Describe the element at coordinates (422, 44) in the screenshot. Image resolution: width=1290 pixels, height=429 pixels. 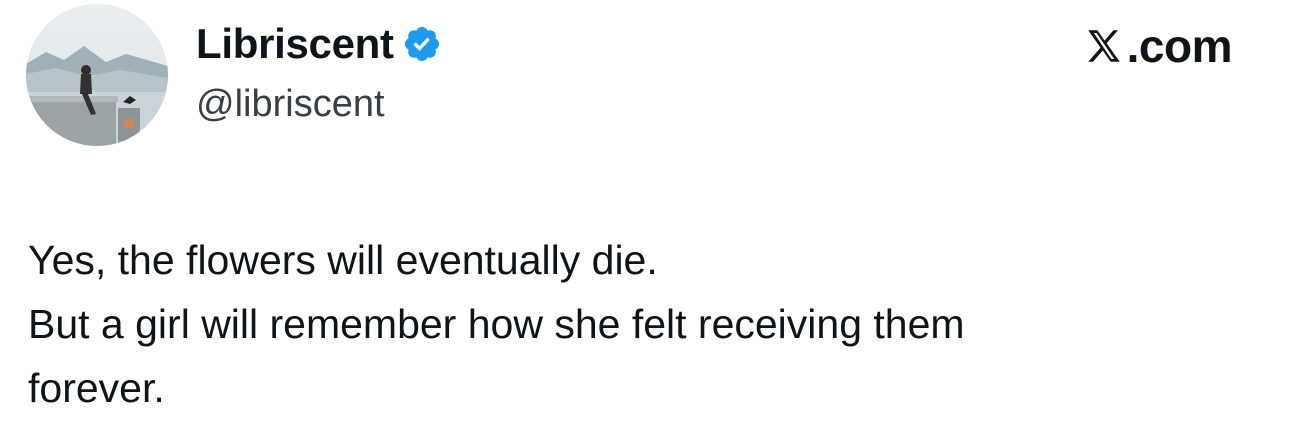
I see `verified-badge-icon` at that location.